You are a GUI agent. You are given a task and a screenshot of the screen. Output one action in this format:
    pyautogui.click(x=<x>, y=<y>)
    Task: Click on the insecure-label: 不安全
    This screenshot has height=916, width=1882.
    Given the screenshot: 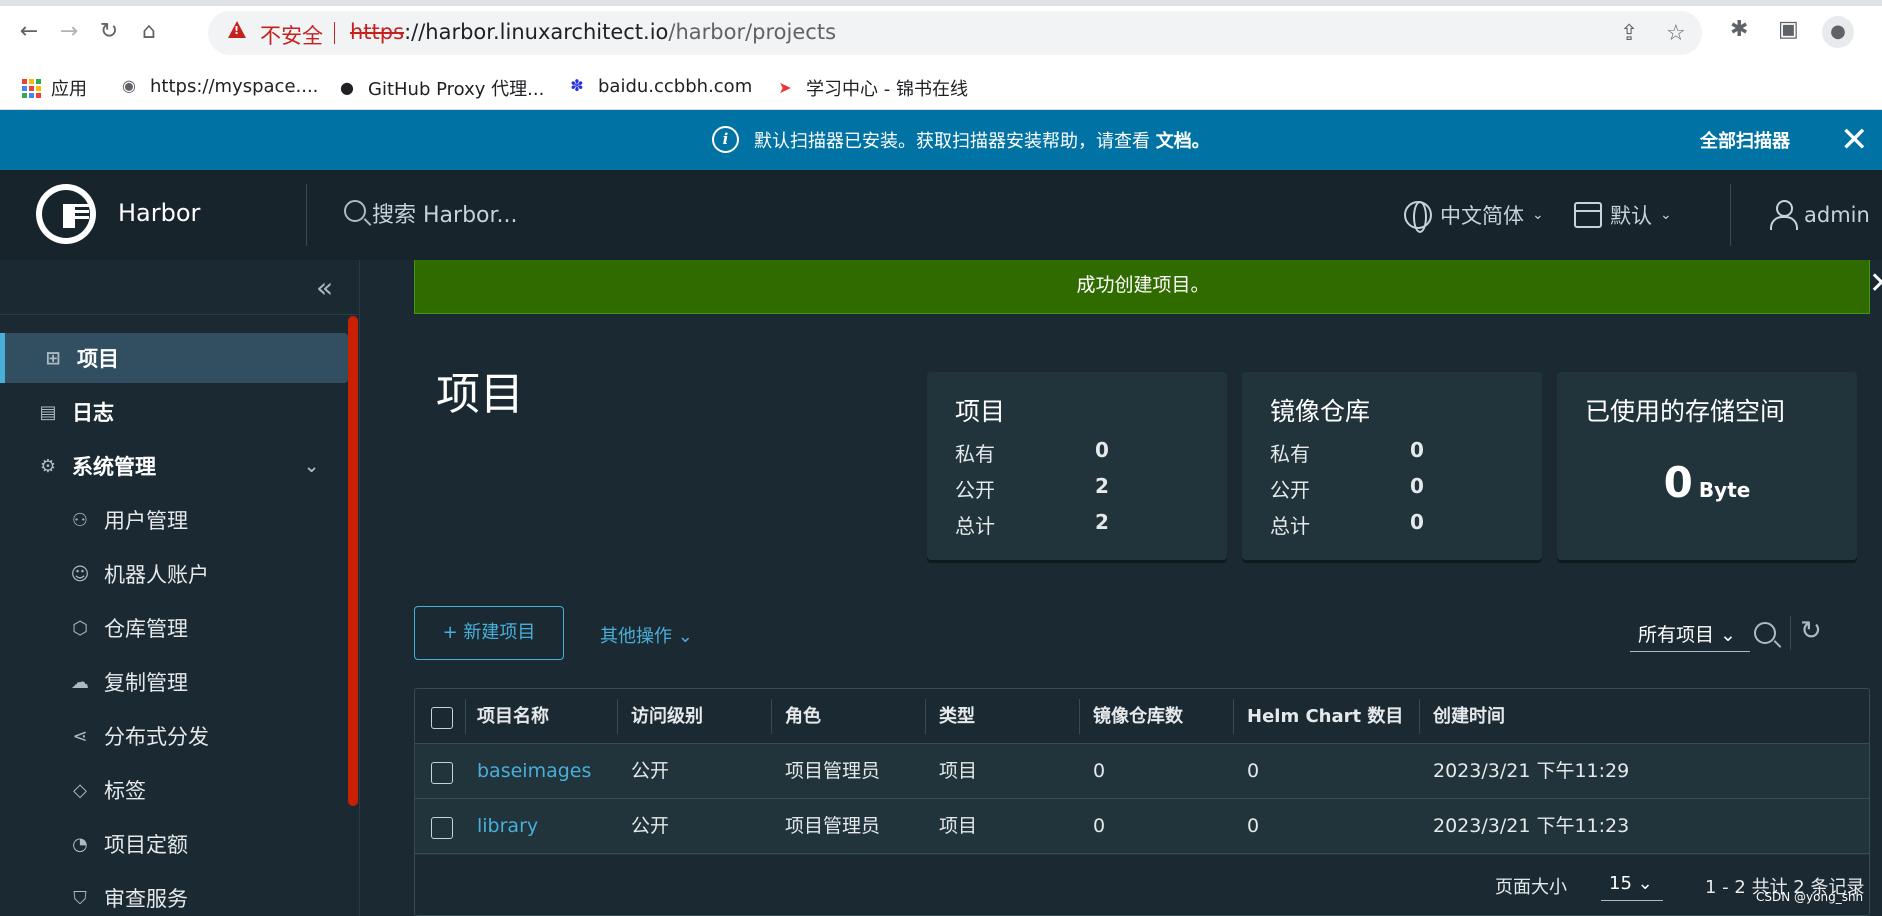 What is the action you would take?
    pyautogui.click(x=291, y=35)
    